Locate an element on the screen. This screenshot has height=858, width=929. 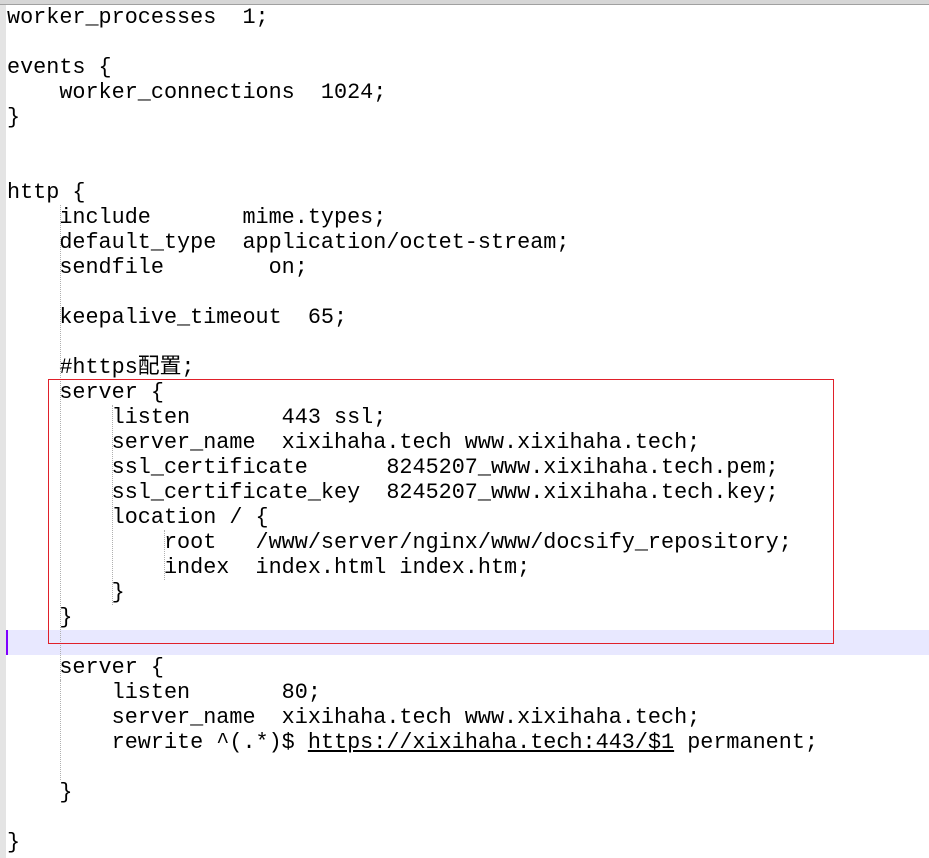
code-line: http { is located at coordinates (468, 192).